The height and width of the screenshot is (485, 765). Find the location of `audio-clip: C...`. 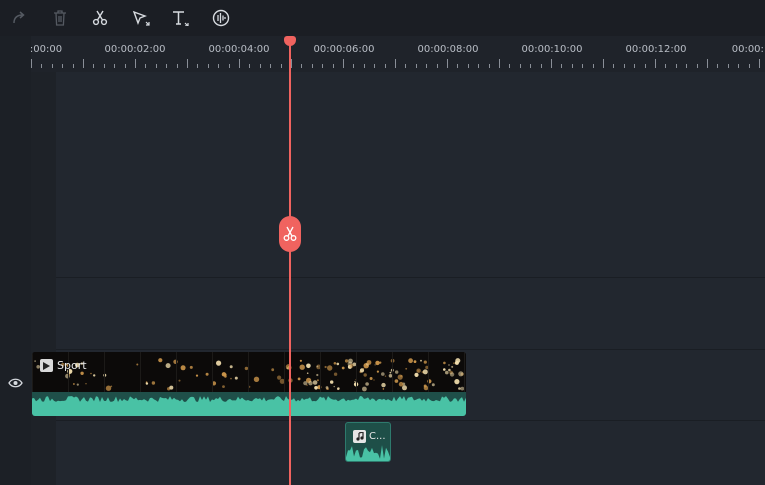

audio-clip: C... is located at coordinates (368, 442).